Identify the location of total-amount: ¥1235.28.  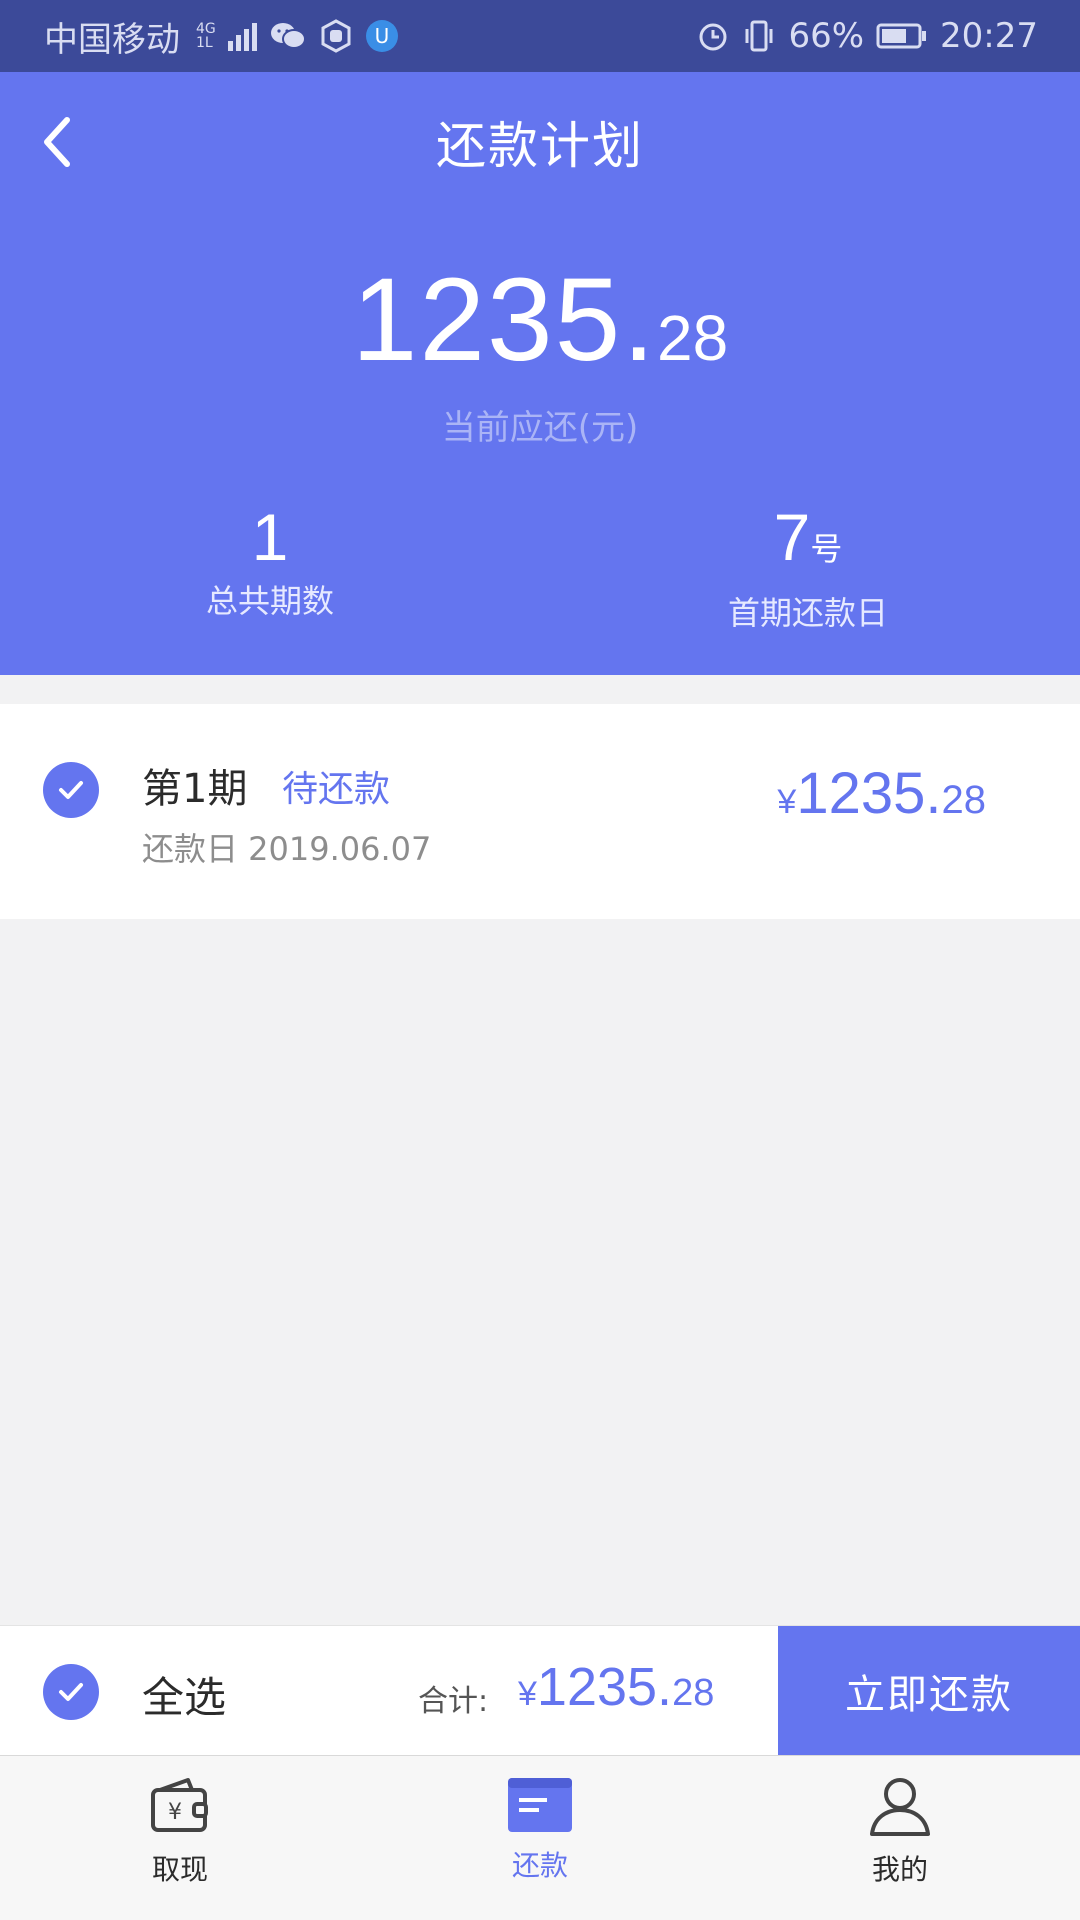
(616, 1687).